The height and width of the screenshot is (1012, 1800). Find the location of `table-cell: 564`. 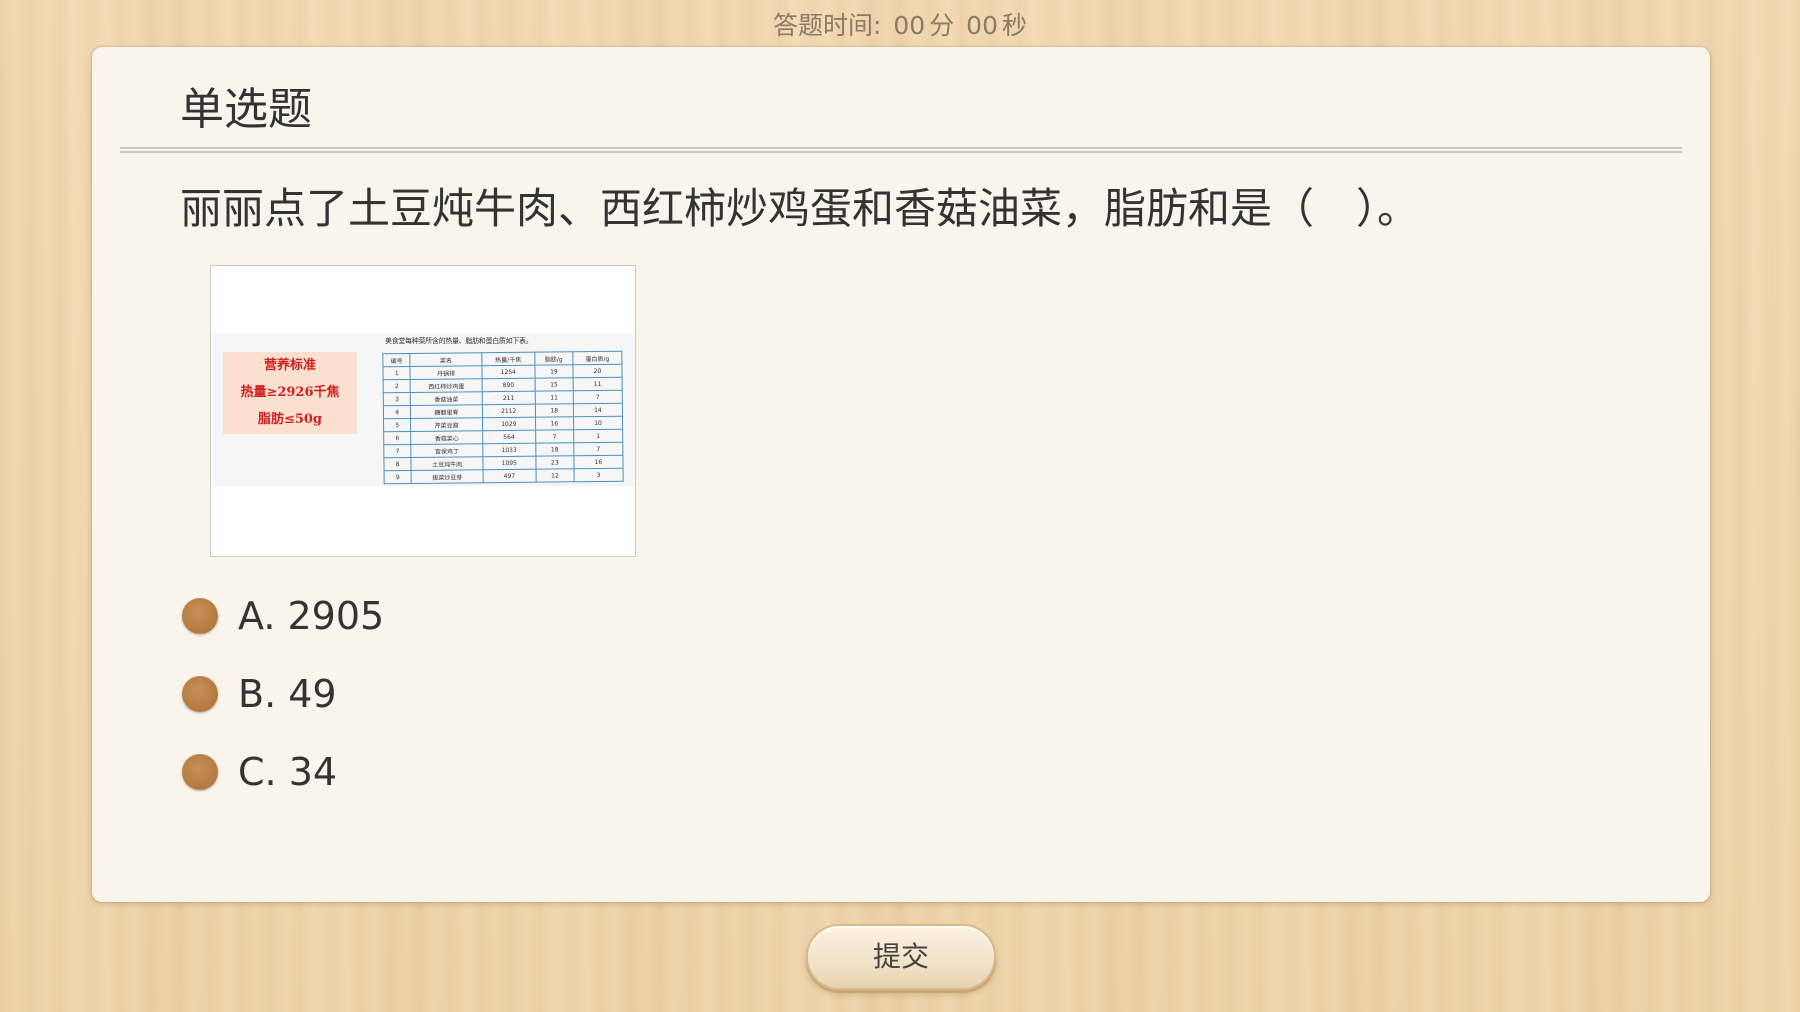

table-cell: 564 is located at coordinates (509, 437).